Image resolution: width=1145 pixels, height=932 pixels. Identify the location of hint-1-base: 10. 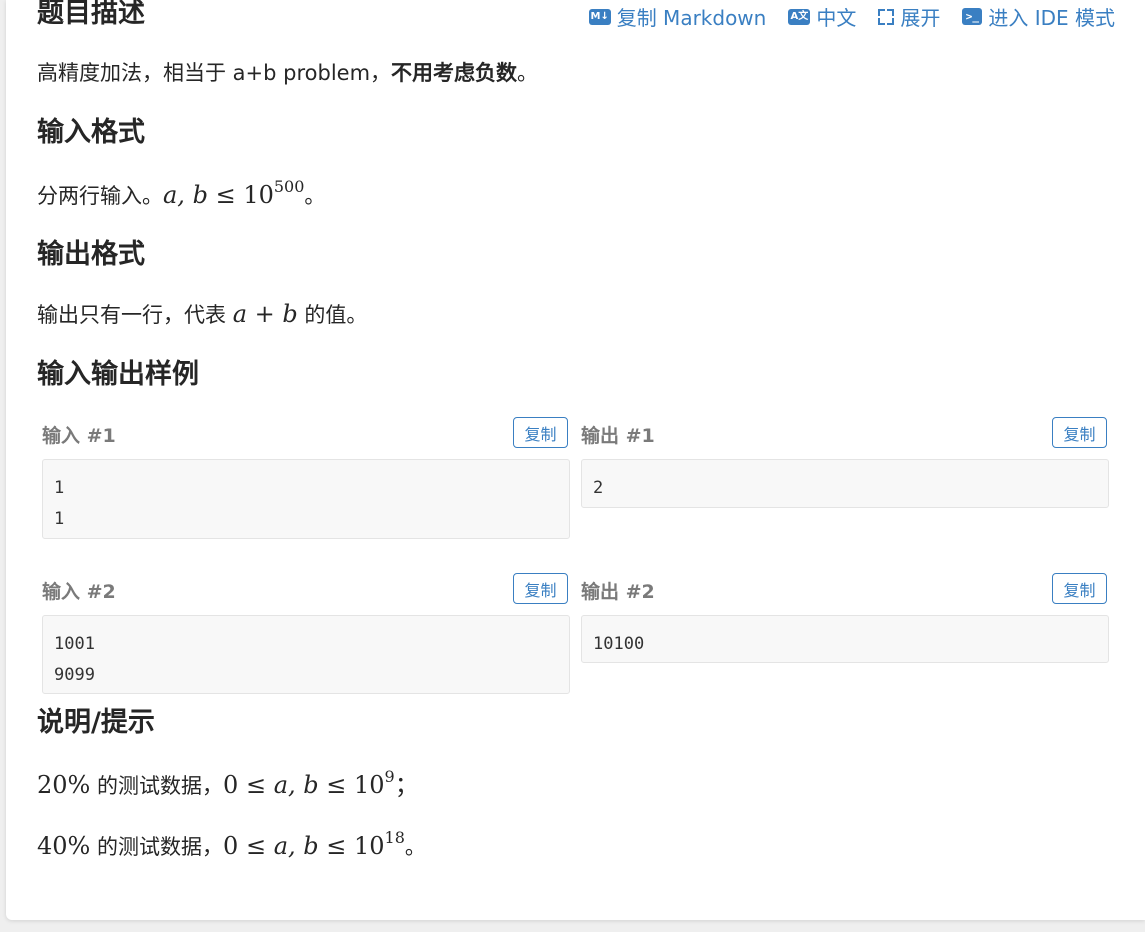
(369, 785).